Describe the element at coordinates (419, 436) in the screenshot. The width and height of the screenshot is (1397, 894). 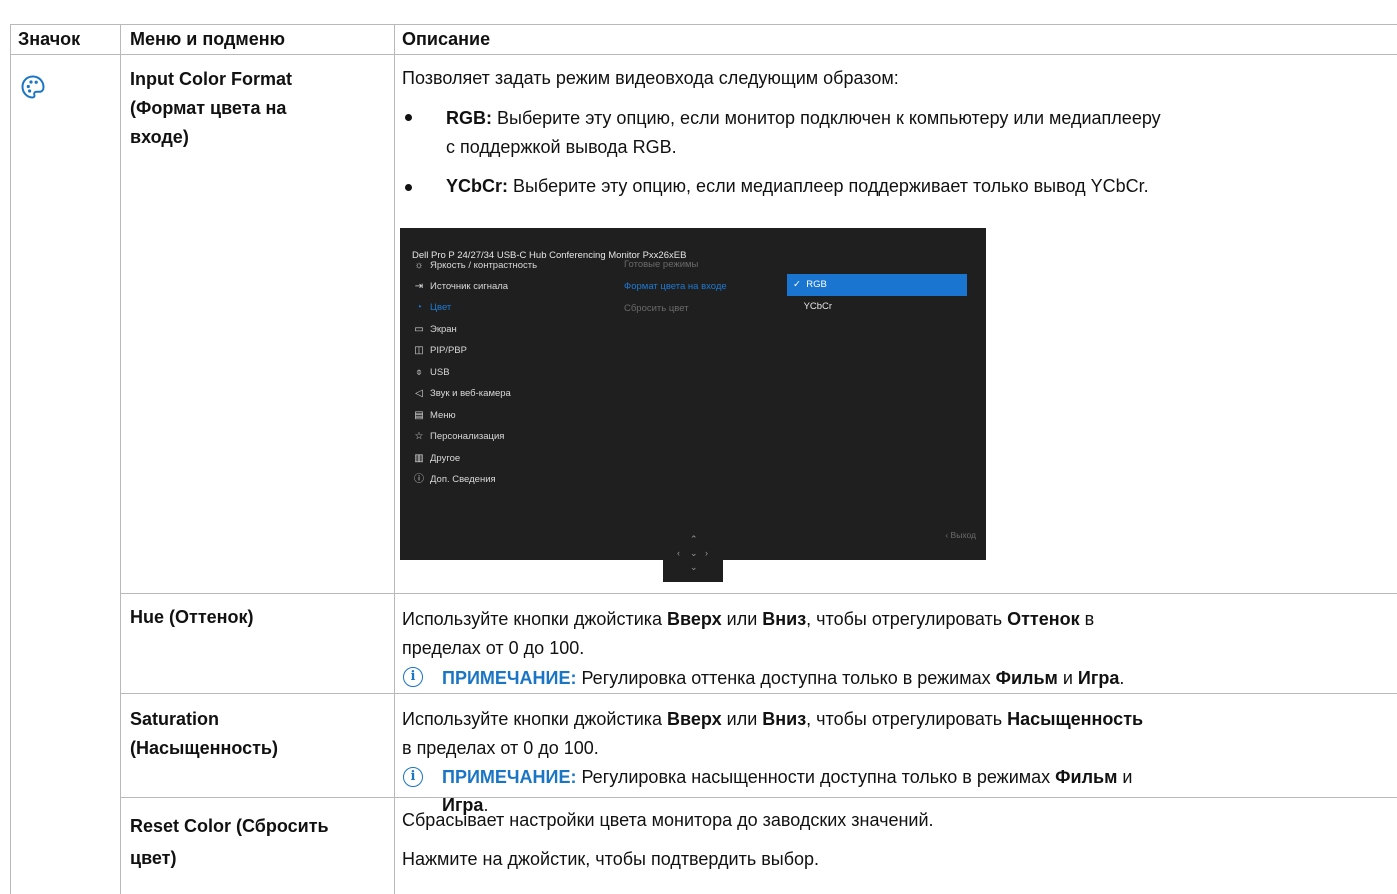
I see `star-icon: ☆` at that location.